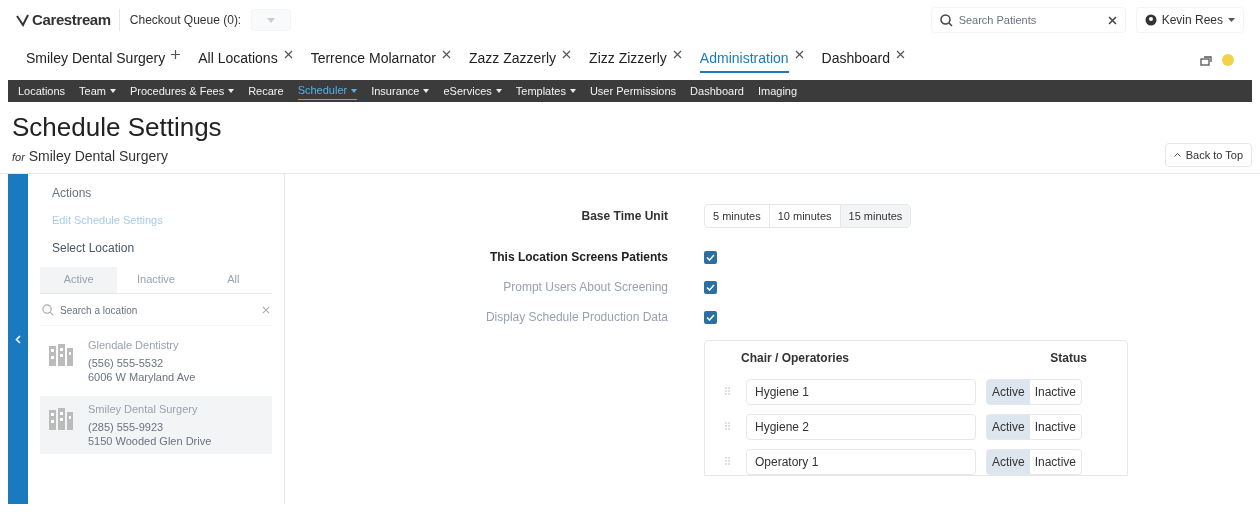 The height and width of the screenshot is (512, 1260). I want to click on logo-text: Carestream, so click(71, 19).